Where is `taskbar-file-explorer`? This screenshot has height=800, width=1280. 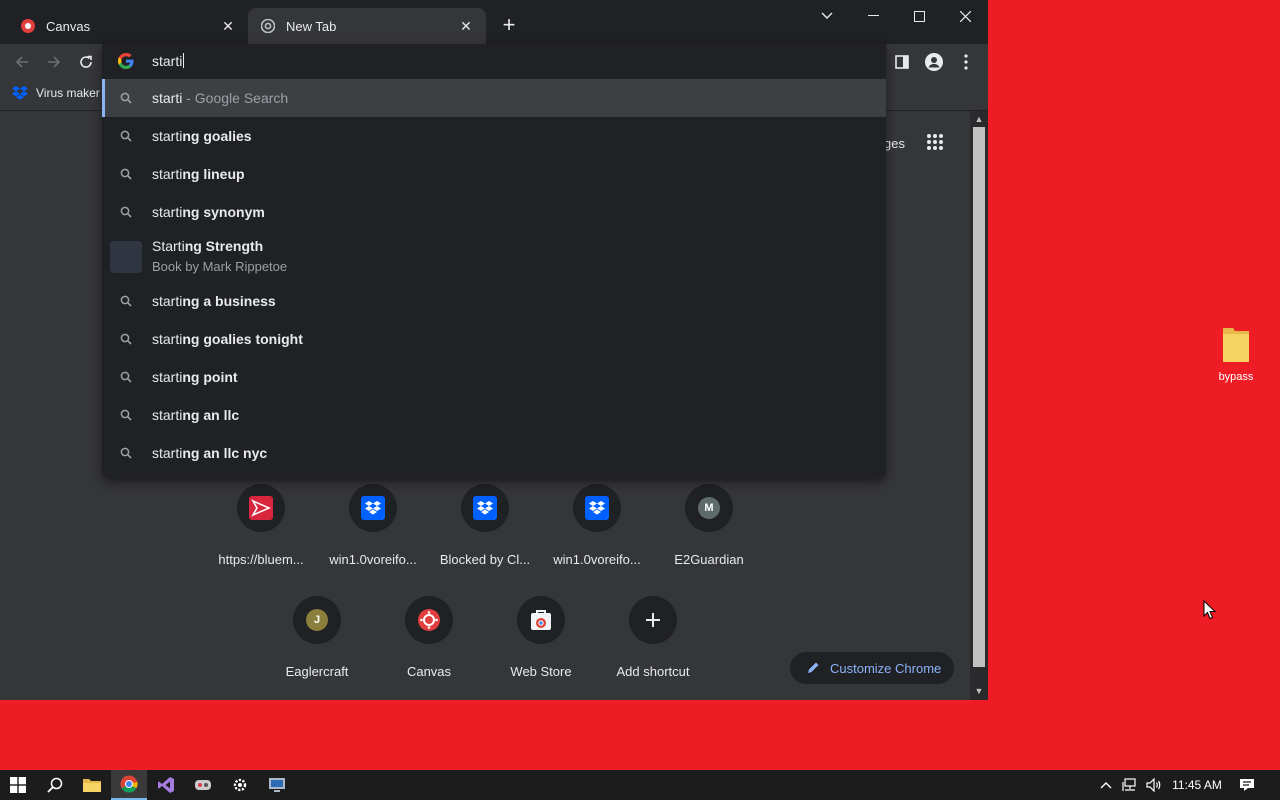
taskbar-file-explorer is located at coordinates (92, 785).